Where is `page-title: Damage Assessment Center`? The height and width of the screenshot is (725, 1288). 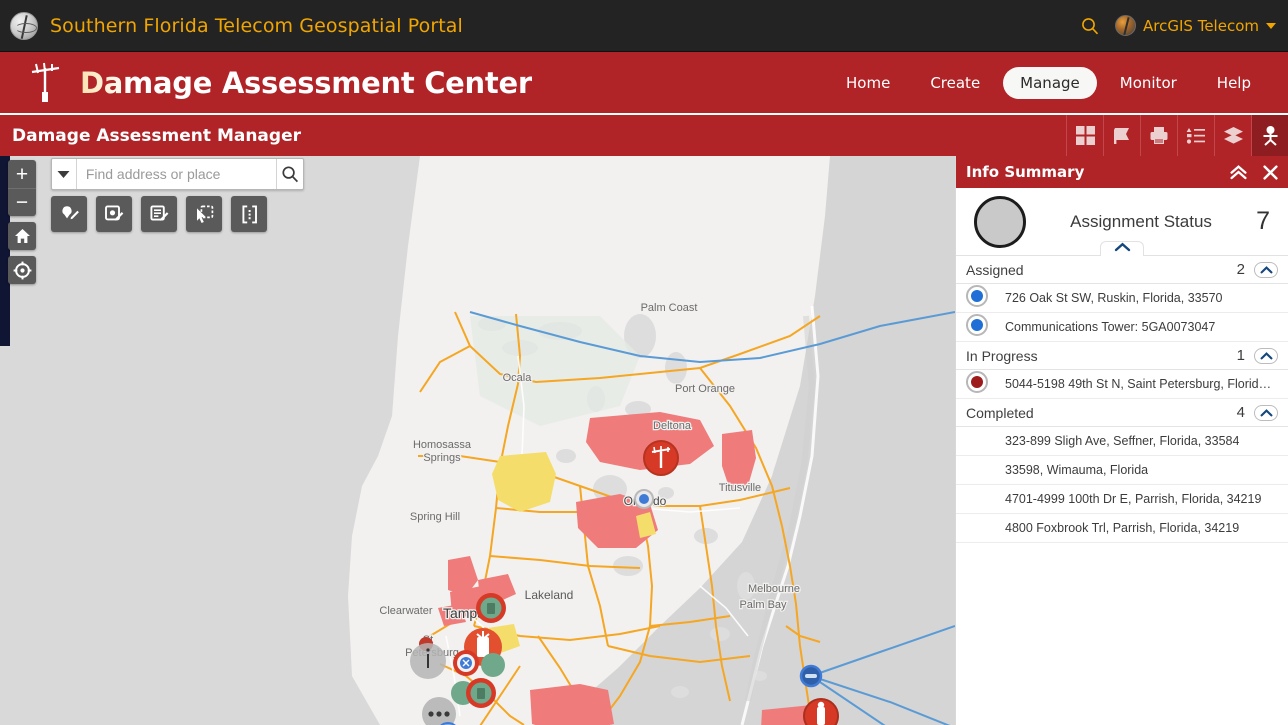
page-title: Damage Assessment Center is located at coordinates (306, 82).